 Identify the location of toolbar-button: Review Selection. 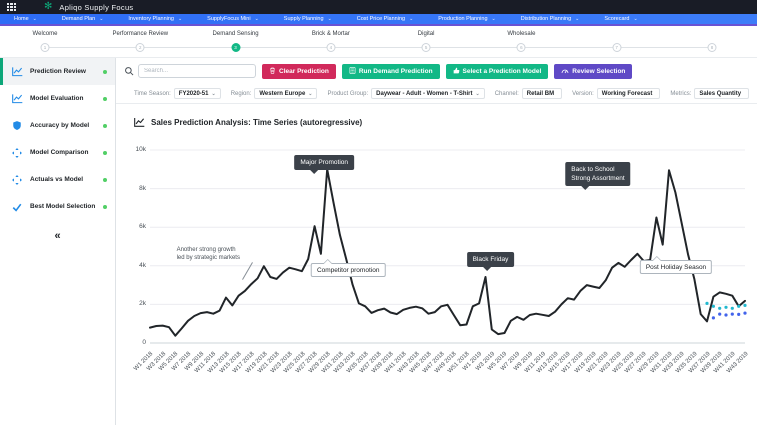
(593, 71).